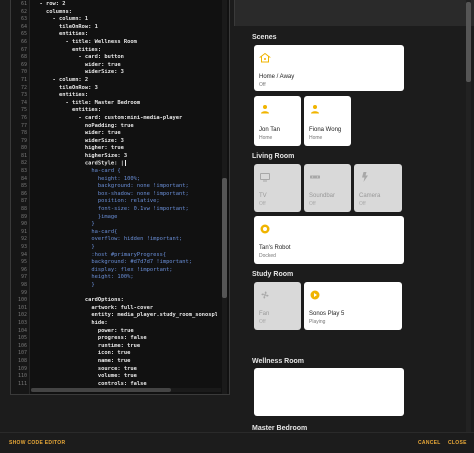 Image resolution: width=474 pixels, height=453 pixels. What do you see at coordinates (277, 188) in the screenshot?
I see `tv-card: TV Off` at bounding box center [277, 188].